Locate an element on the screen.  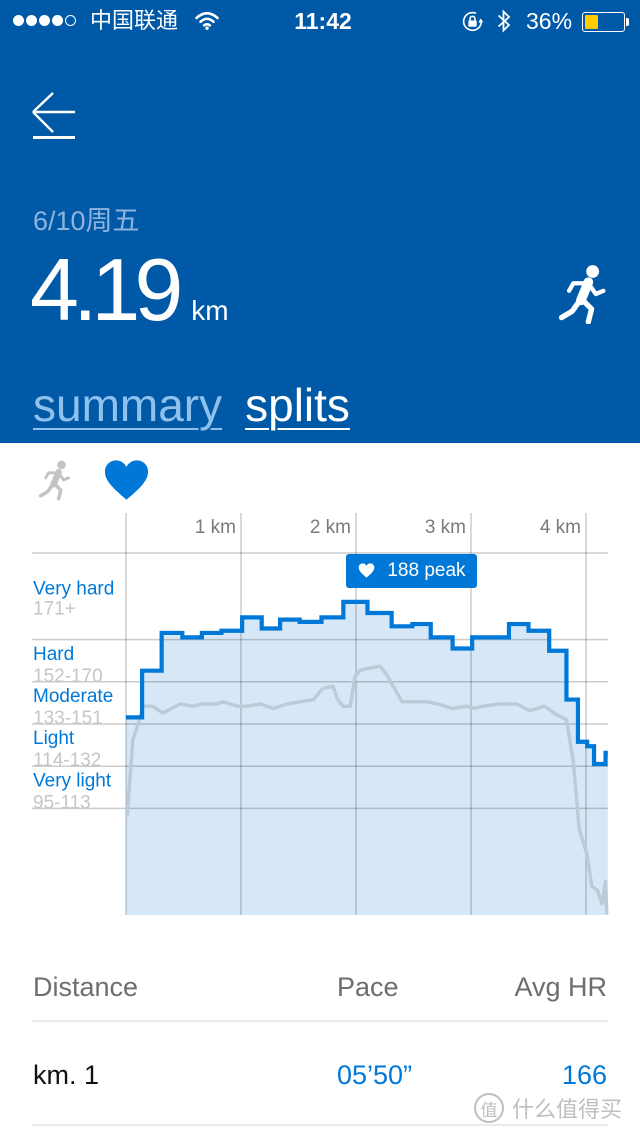
tab-splits: splits is located at coordinates (297, 405).